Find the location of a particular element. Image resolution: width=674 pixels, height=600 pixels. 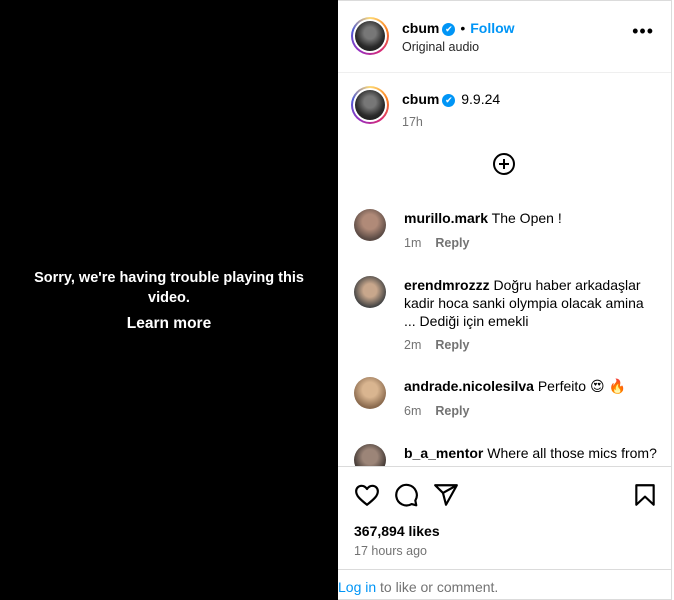

comment-meta: 6m Reply is located at coordinates (436, 411).